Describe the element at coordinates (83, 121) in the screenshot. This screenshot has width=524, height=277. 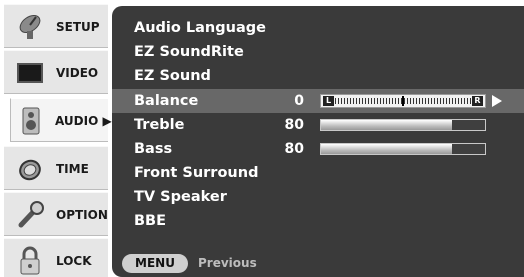
I see `tab-audio-label: AUDIO ▶` at that location.